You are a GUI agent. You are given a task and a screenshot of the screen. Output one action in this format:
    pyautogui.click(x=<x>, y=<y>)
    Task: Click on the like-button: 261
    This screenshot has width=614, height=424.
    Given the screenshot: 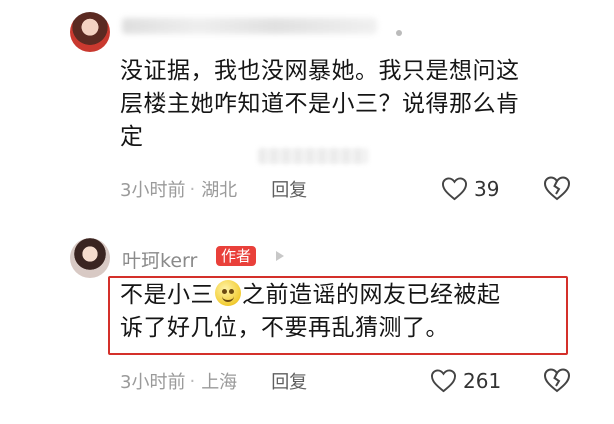 What is the action you would take?
    pyautogui.click(x=465, y=380)
    